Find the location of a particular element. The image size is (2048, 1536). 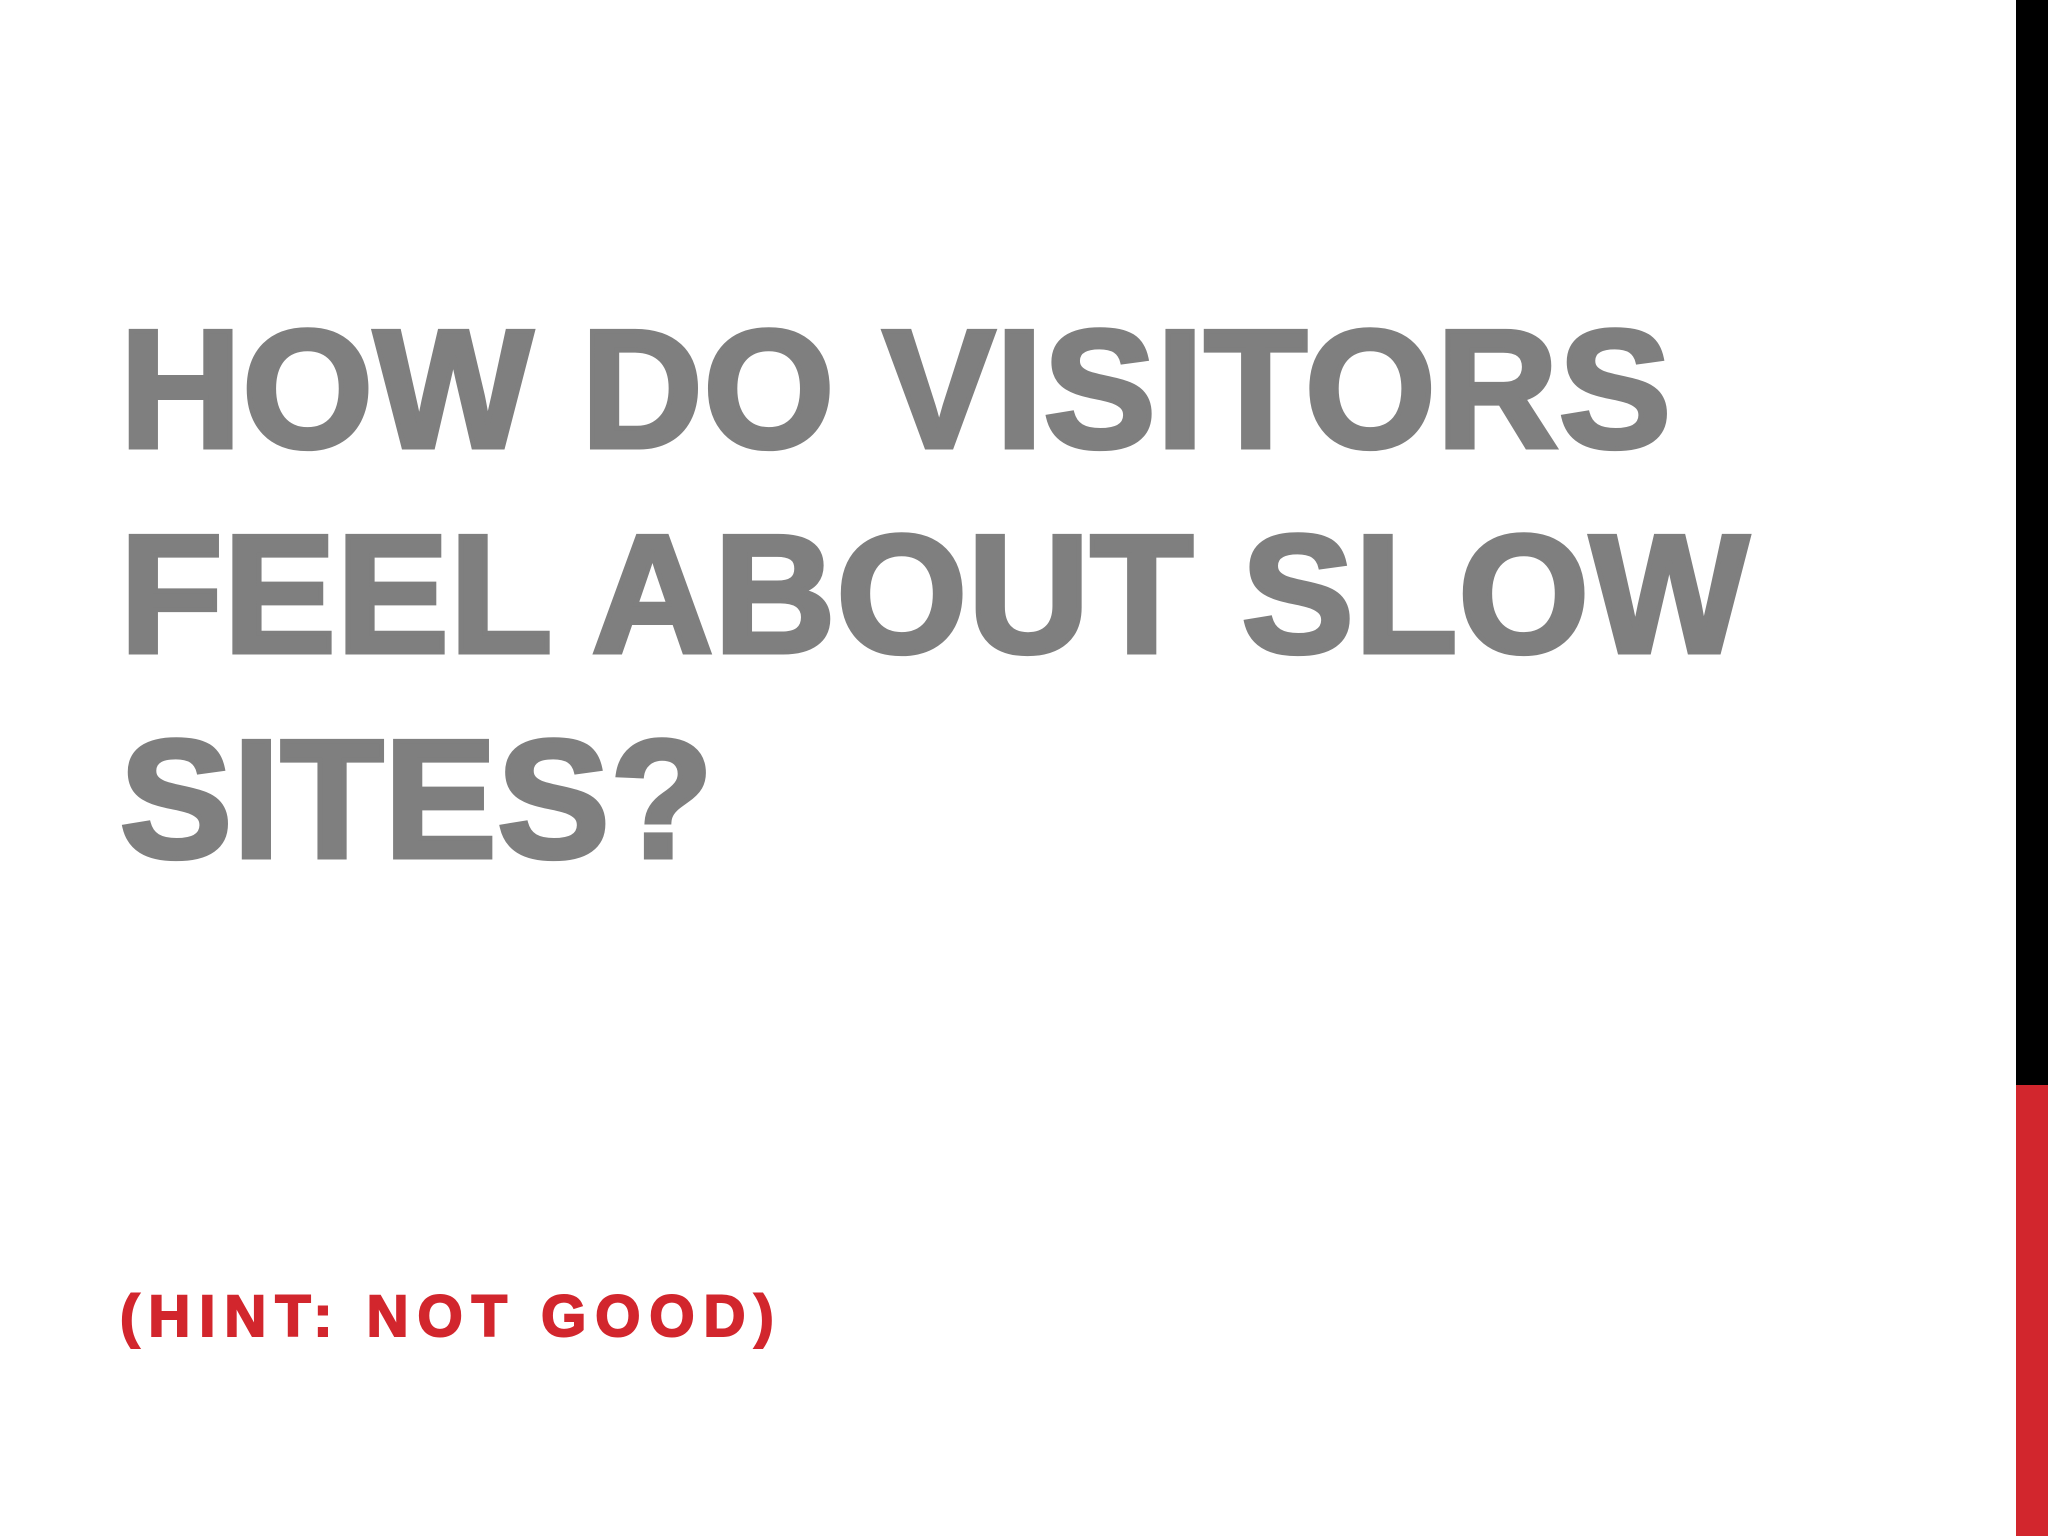

accent-bar-red is located at coordinates (2032, 1310).